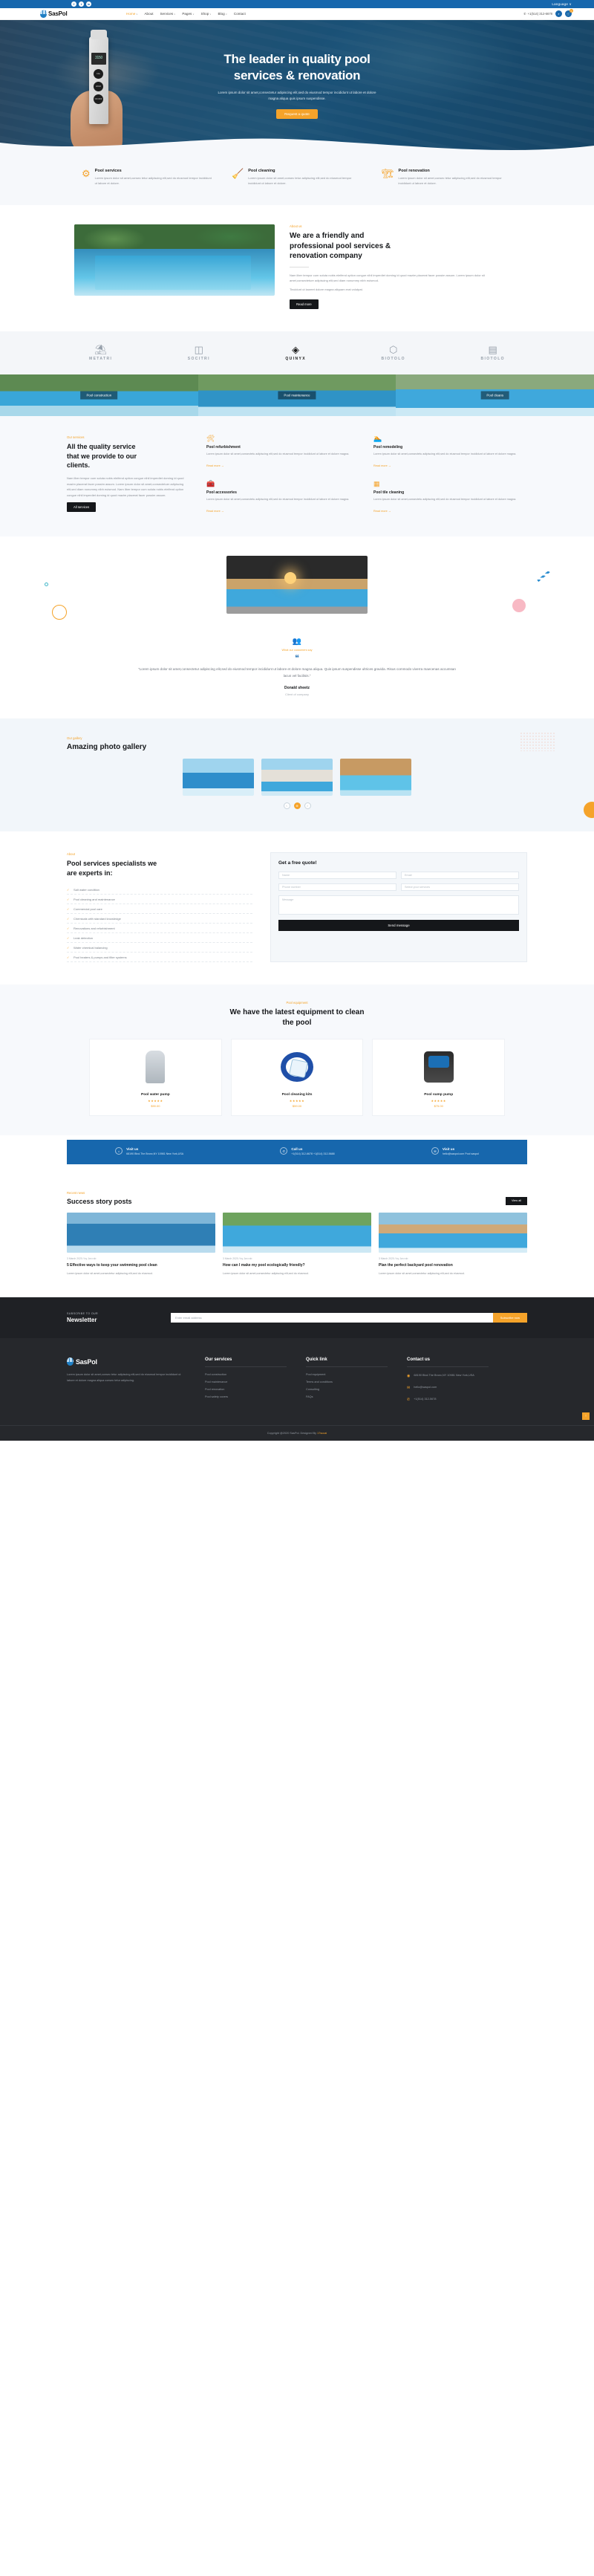  Describe the element at coordinates (211, 14) in the screenshot. I see `chevron-down-icon: ∨` at that location.